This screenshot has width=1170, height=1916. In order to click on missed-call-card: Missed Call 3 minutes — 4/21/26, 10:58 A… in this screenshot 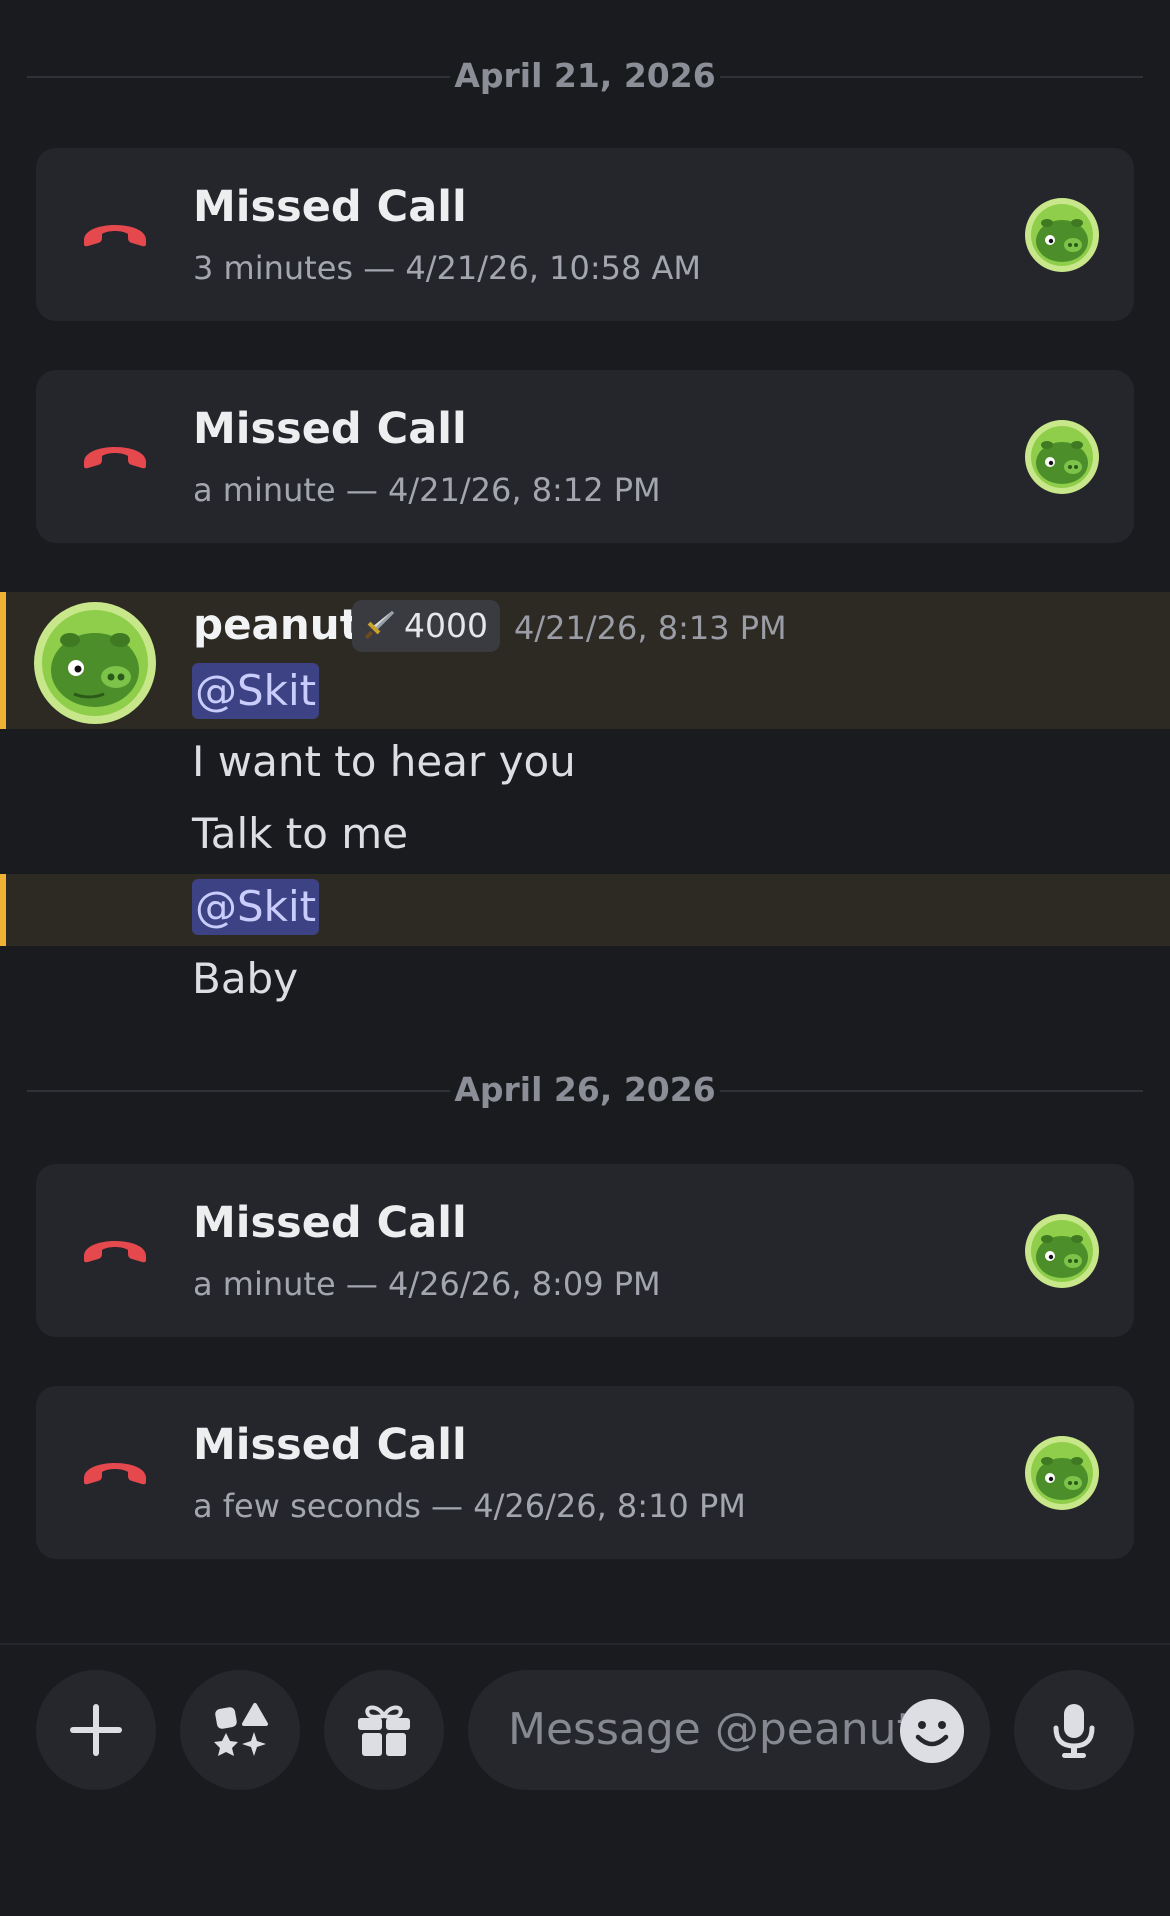, I will do `click(585, 234)`.